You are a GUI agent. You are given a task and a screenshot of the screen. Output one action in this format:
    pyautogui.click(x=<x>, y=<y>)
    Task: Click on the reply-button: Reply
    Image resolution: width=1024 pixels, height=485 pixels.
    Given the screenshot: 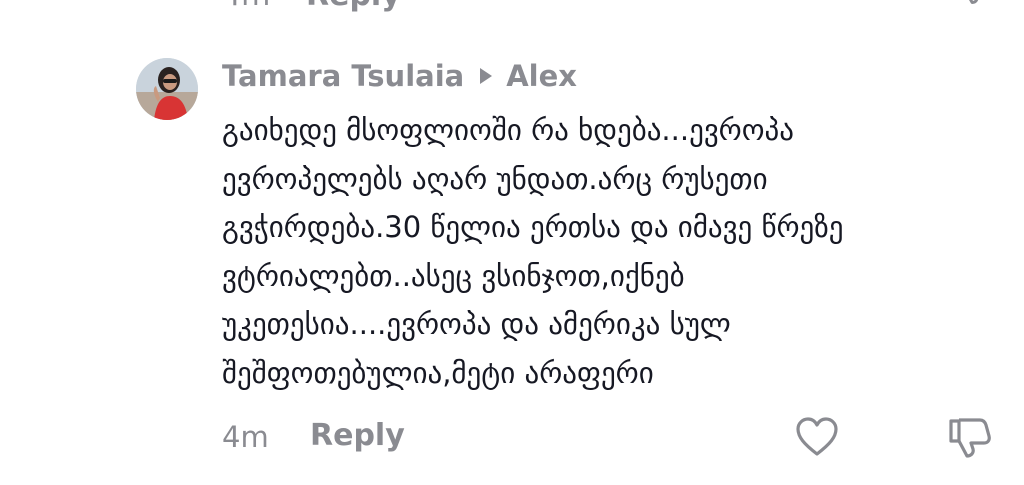 What is the action you would take?
    pyautogui.click(x=357, y=435)
    